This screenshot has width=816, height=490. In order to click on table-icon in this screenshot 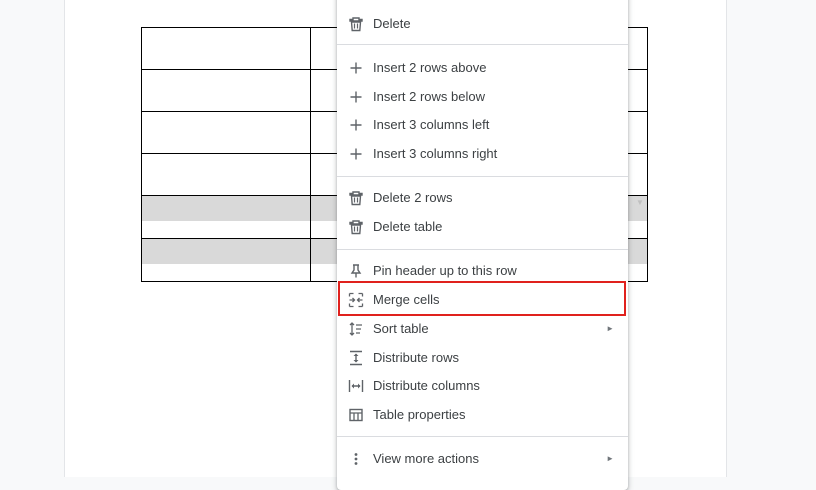, I will do `click(356, 415)`.